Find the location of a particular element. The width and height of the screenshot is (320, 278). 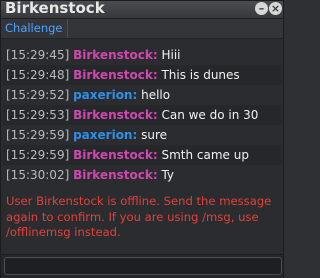

chat-message: [15:29:59] Birkenstock: Smth came up is located at coordinates (142, 155).